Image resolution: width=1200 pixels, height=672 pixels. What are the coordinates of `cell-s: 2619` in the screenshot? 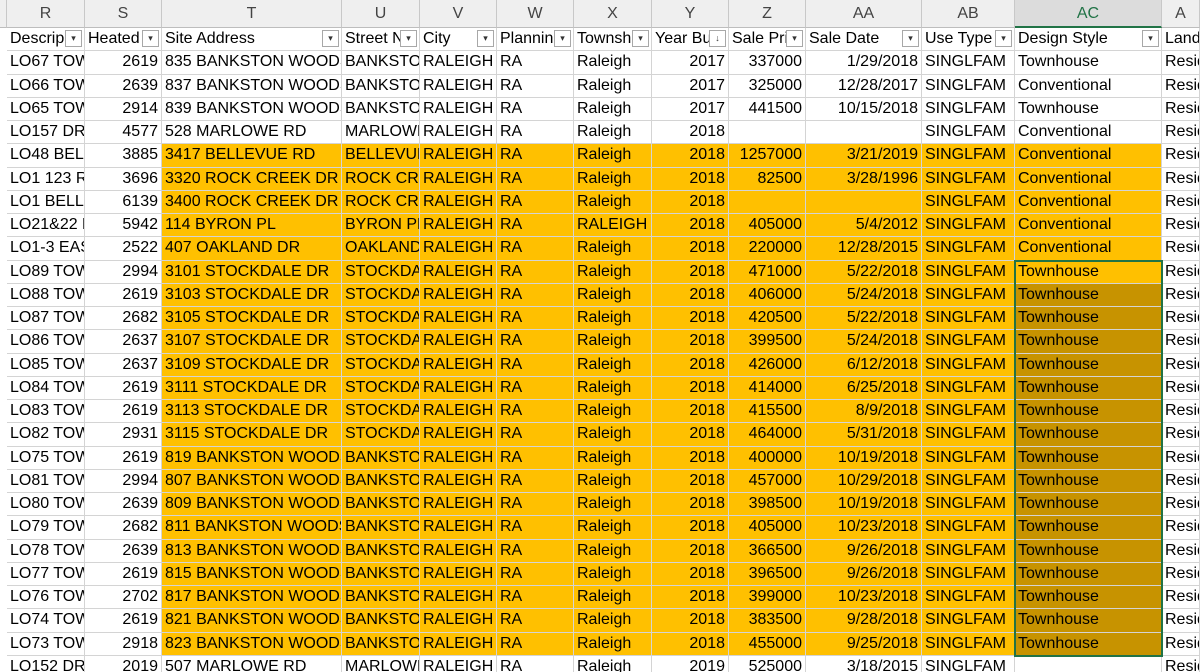 It's located at (123, 412).